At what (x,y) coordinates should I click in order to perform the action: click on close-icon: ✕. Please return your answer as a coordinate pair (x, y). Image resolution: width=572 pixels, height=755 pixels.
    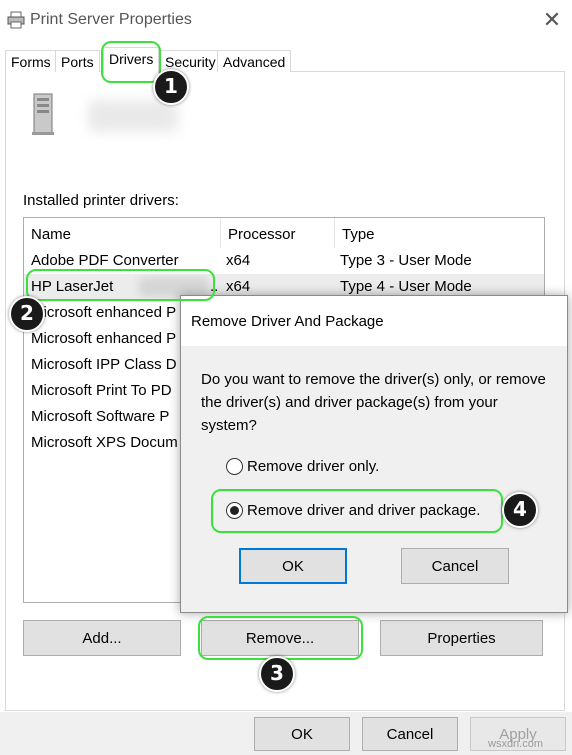
    Looking at the image, I should click on (552, 20).